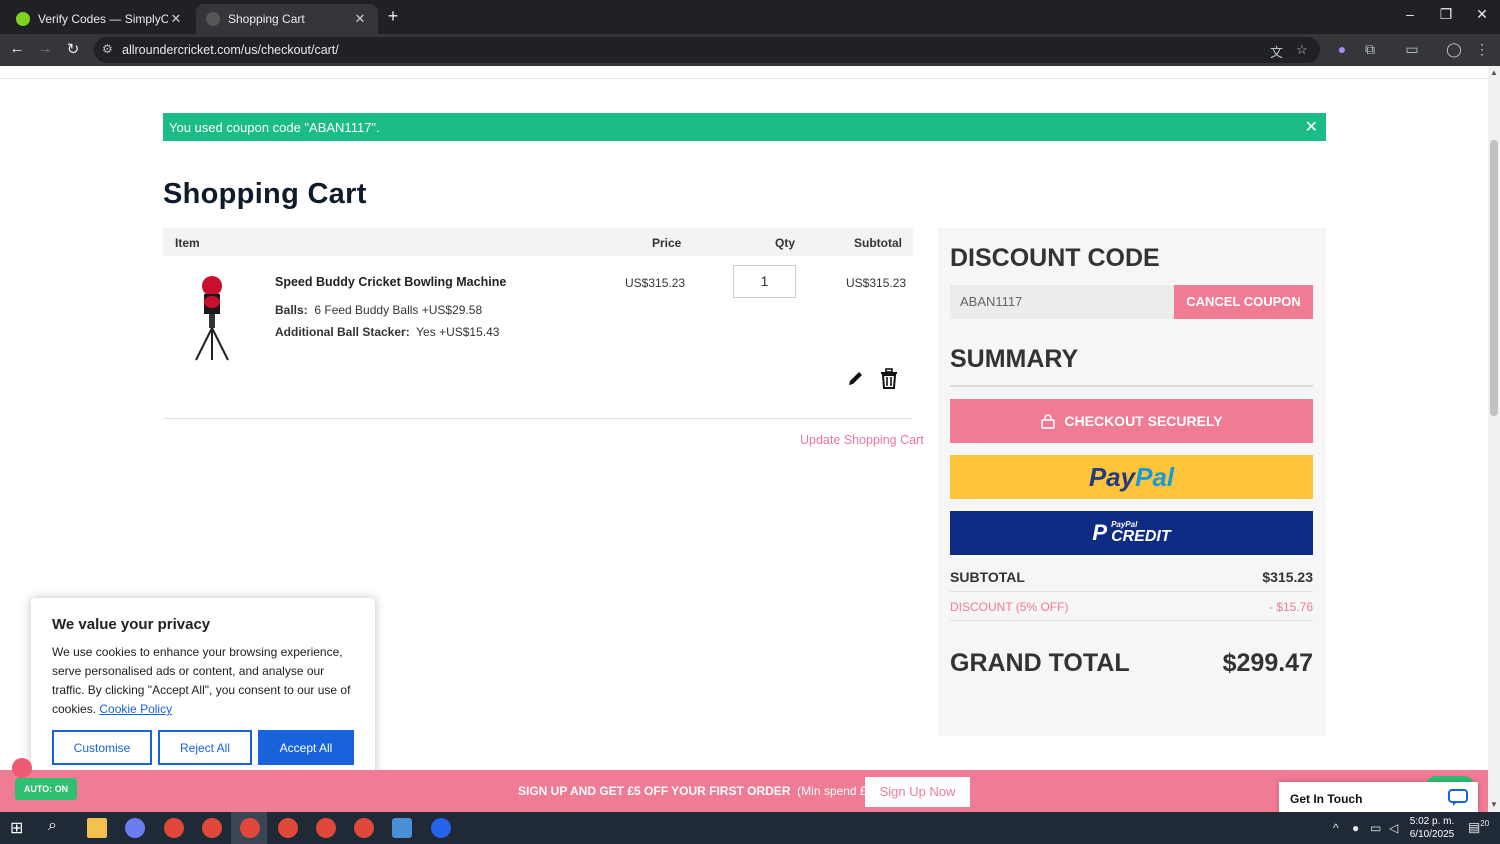  I want to click on tab-title: Verify Codes — SimplyCodes, so click(103, 19).